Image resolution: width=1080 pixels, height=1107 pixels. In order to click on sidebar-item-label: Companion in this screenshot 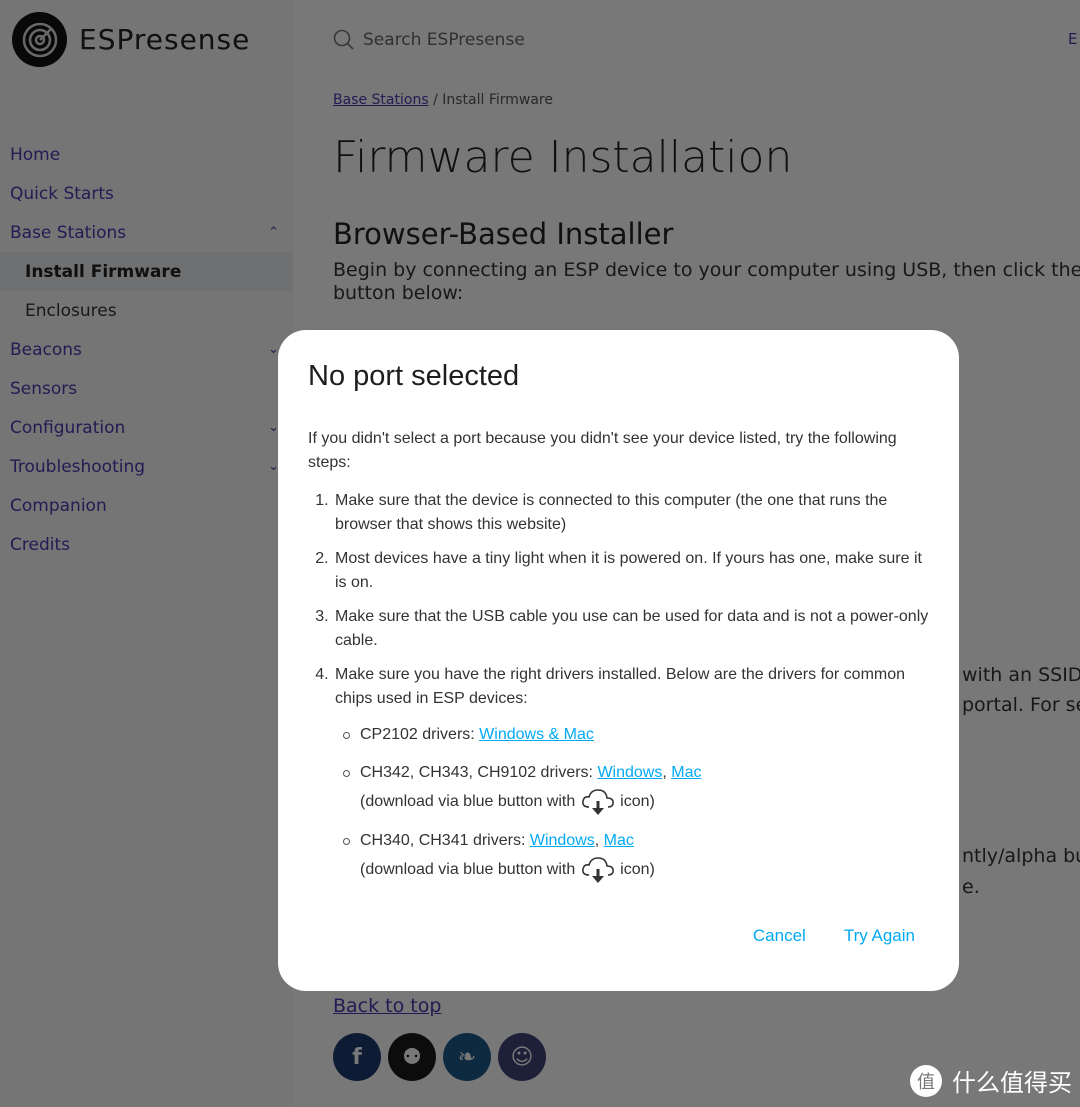, I will do `click(58, 505)`.